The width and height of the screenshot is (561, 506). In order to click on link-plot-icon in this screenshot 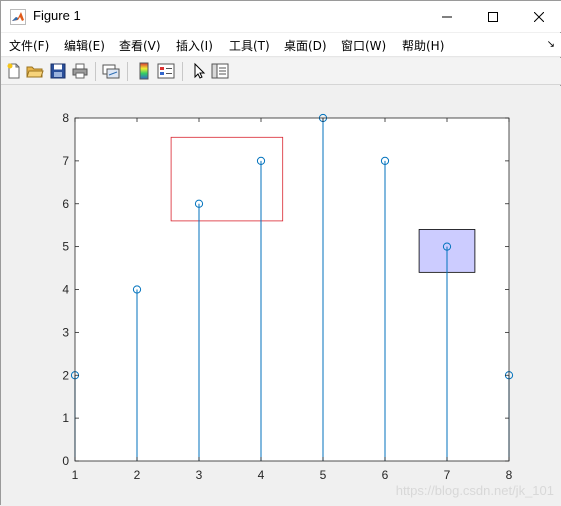, I will do `click(111, 71)`.